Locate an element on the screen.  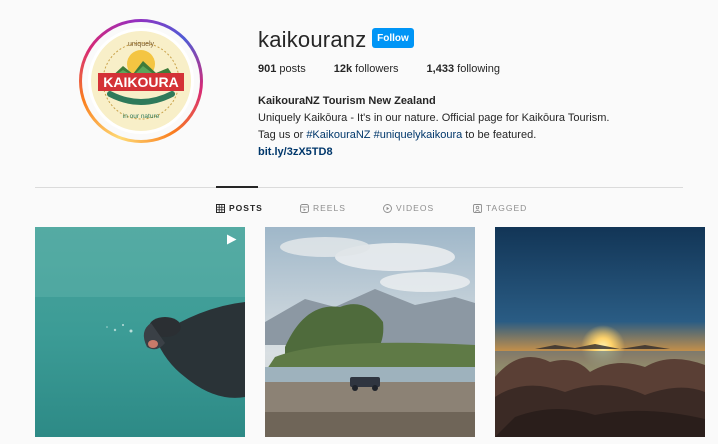
bio-line2-prefix: Tag us or is located at coordinates (282, 135).